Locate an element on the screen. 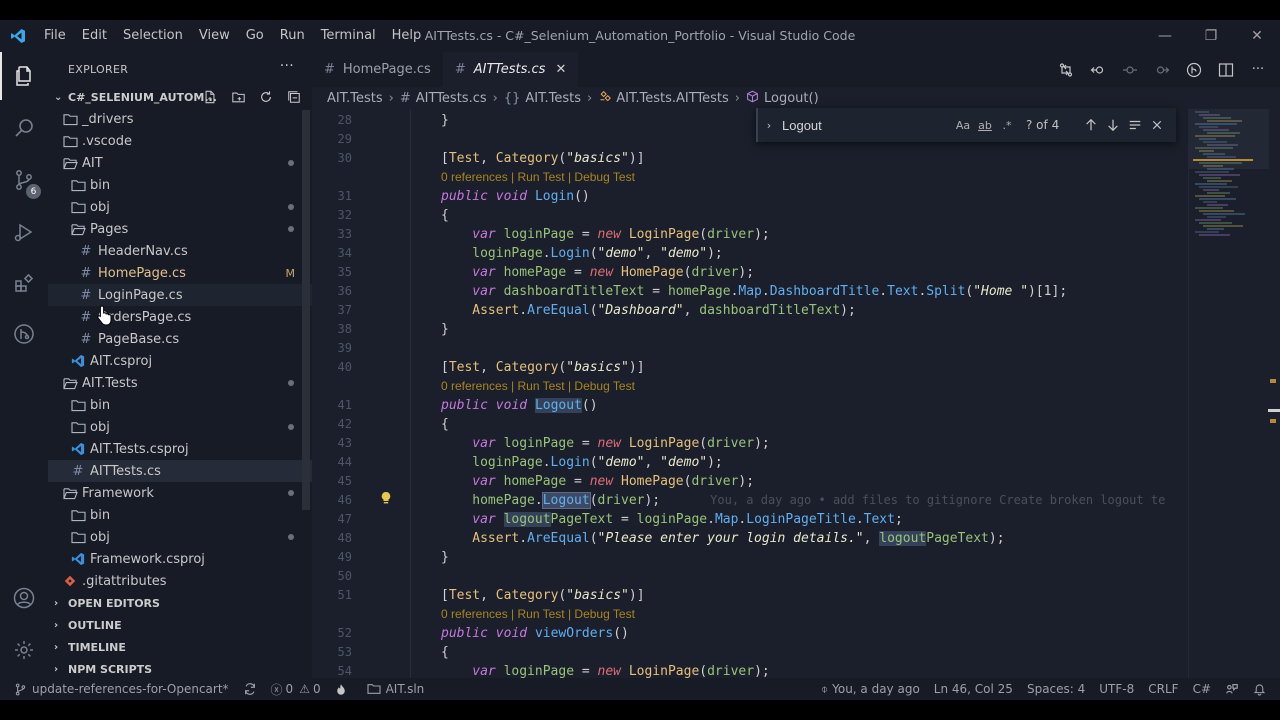 The width and height of the screenshot is (1280, 720). account-icon is located at coordinates (24, 598).